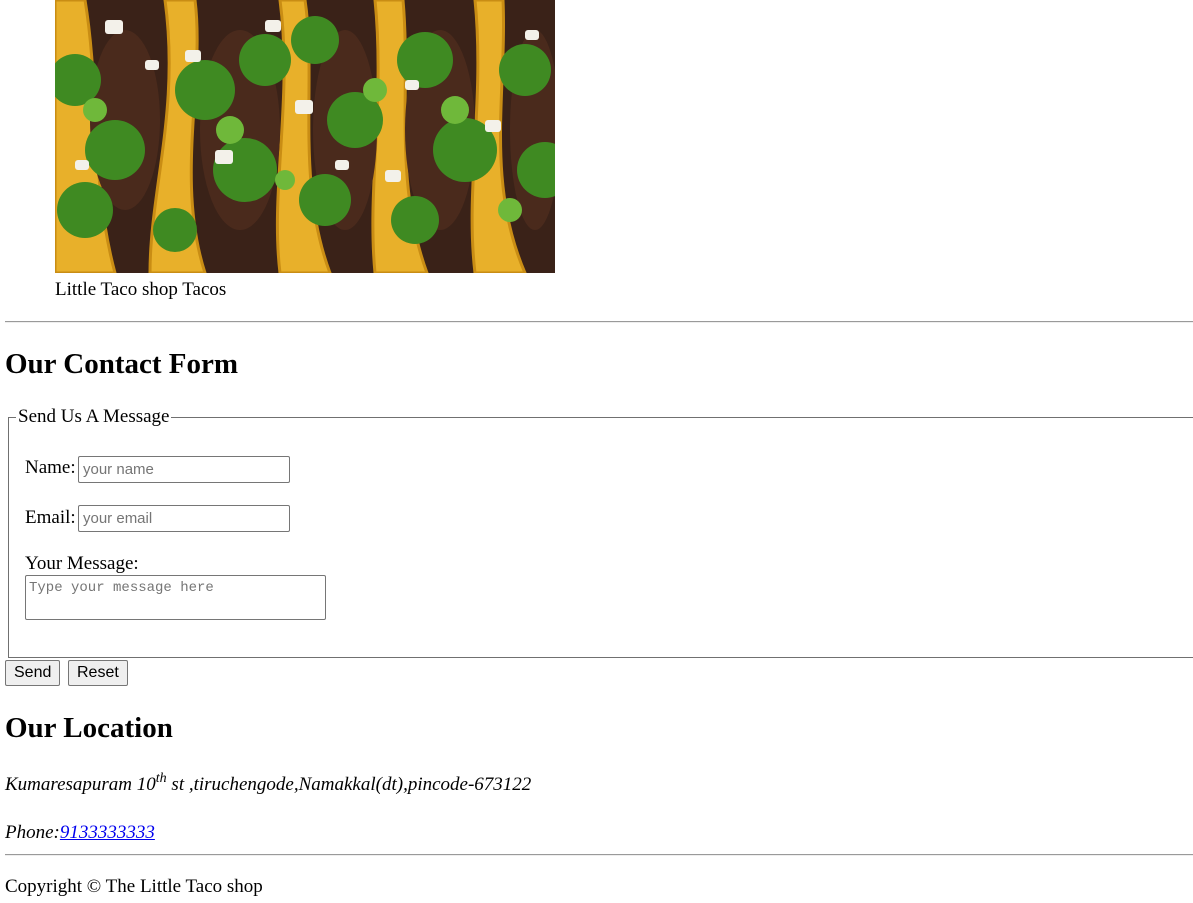  I want to click on reset-button: Reset, so click(98, 673).